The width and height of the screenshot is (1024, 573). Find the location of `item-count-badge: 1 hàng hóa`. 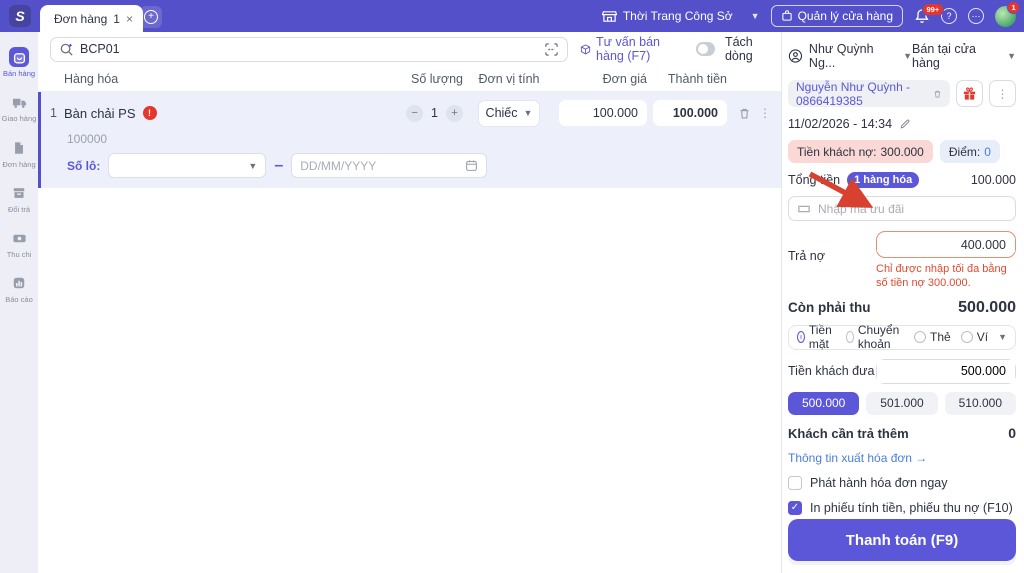

item-count-badge: 1 hàng hóa is located at coordinates (883, 180).